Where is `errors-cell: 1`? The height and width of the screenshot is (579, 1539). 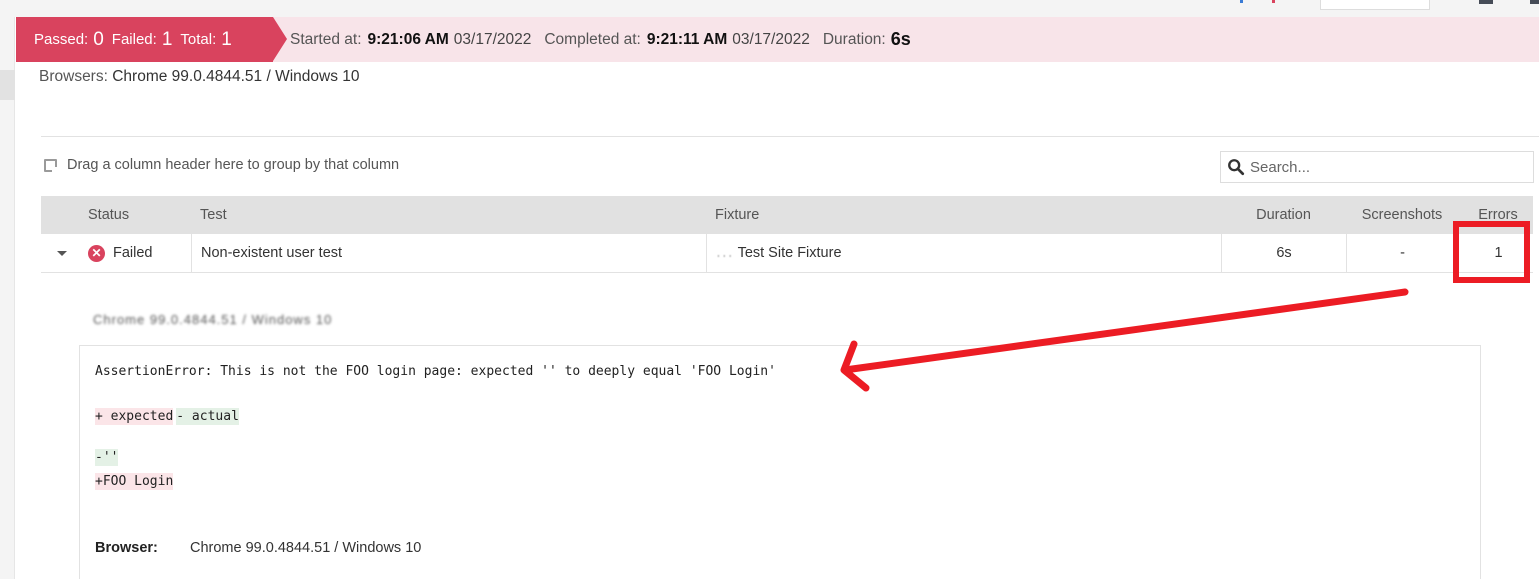 errors-cell: 1 is located at coordinates (1495, 253).